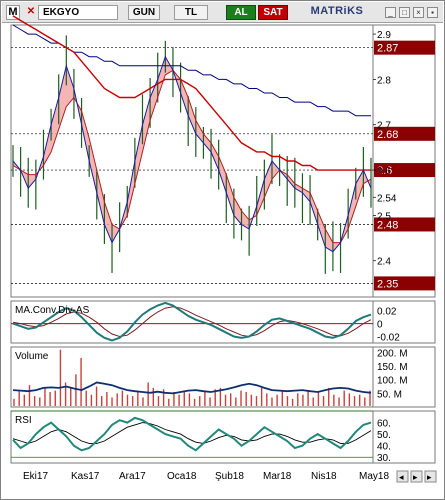 Image resolution: width=445 pixels, height=500 pixels. I want to click on y-tick-label: -0.02, so click(388, 338).